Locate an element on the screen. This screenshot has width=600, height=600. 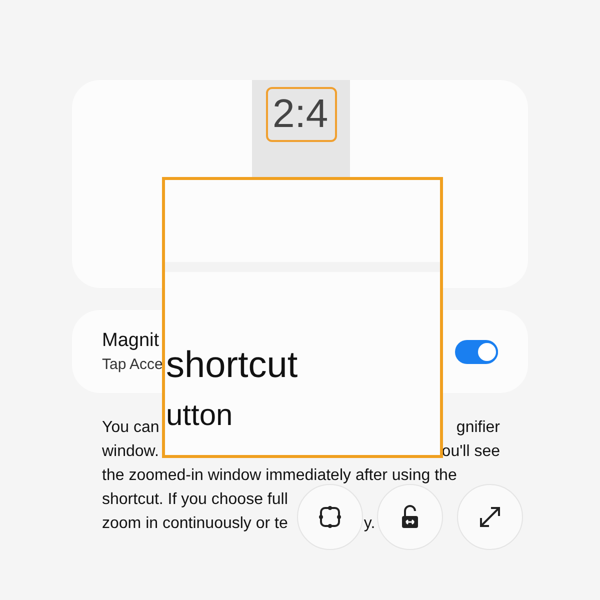
frame-icon is located at coordinates (330, 517).